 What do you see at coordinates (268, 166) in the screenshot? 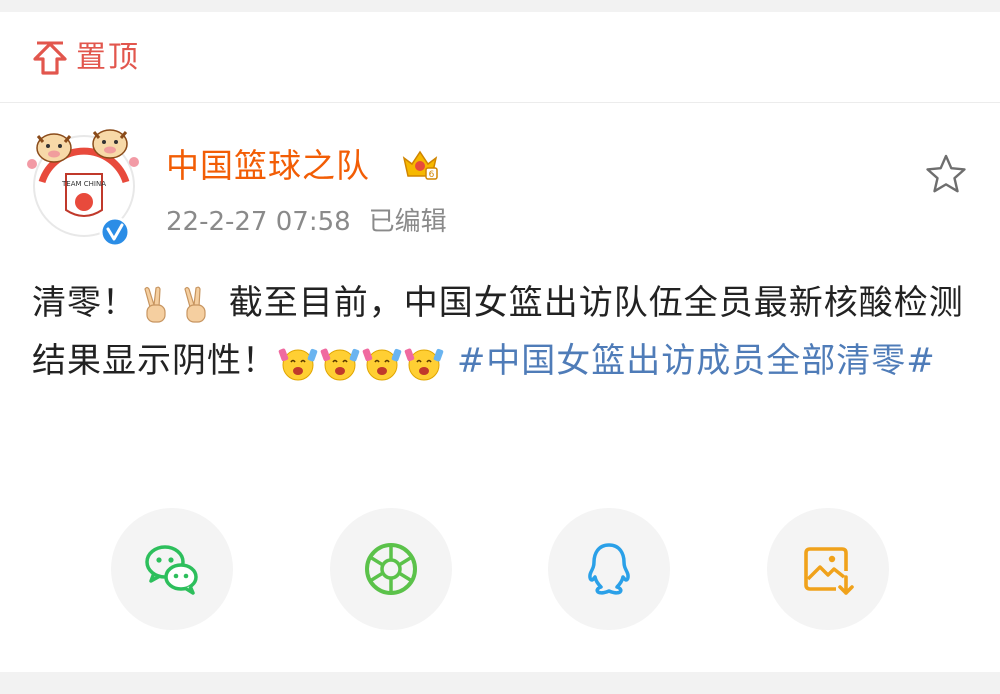
I see `username: 中国篮球之队` at bounding box center [268, 166].